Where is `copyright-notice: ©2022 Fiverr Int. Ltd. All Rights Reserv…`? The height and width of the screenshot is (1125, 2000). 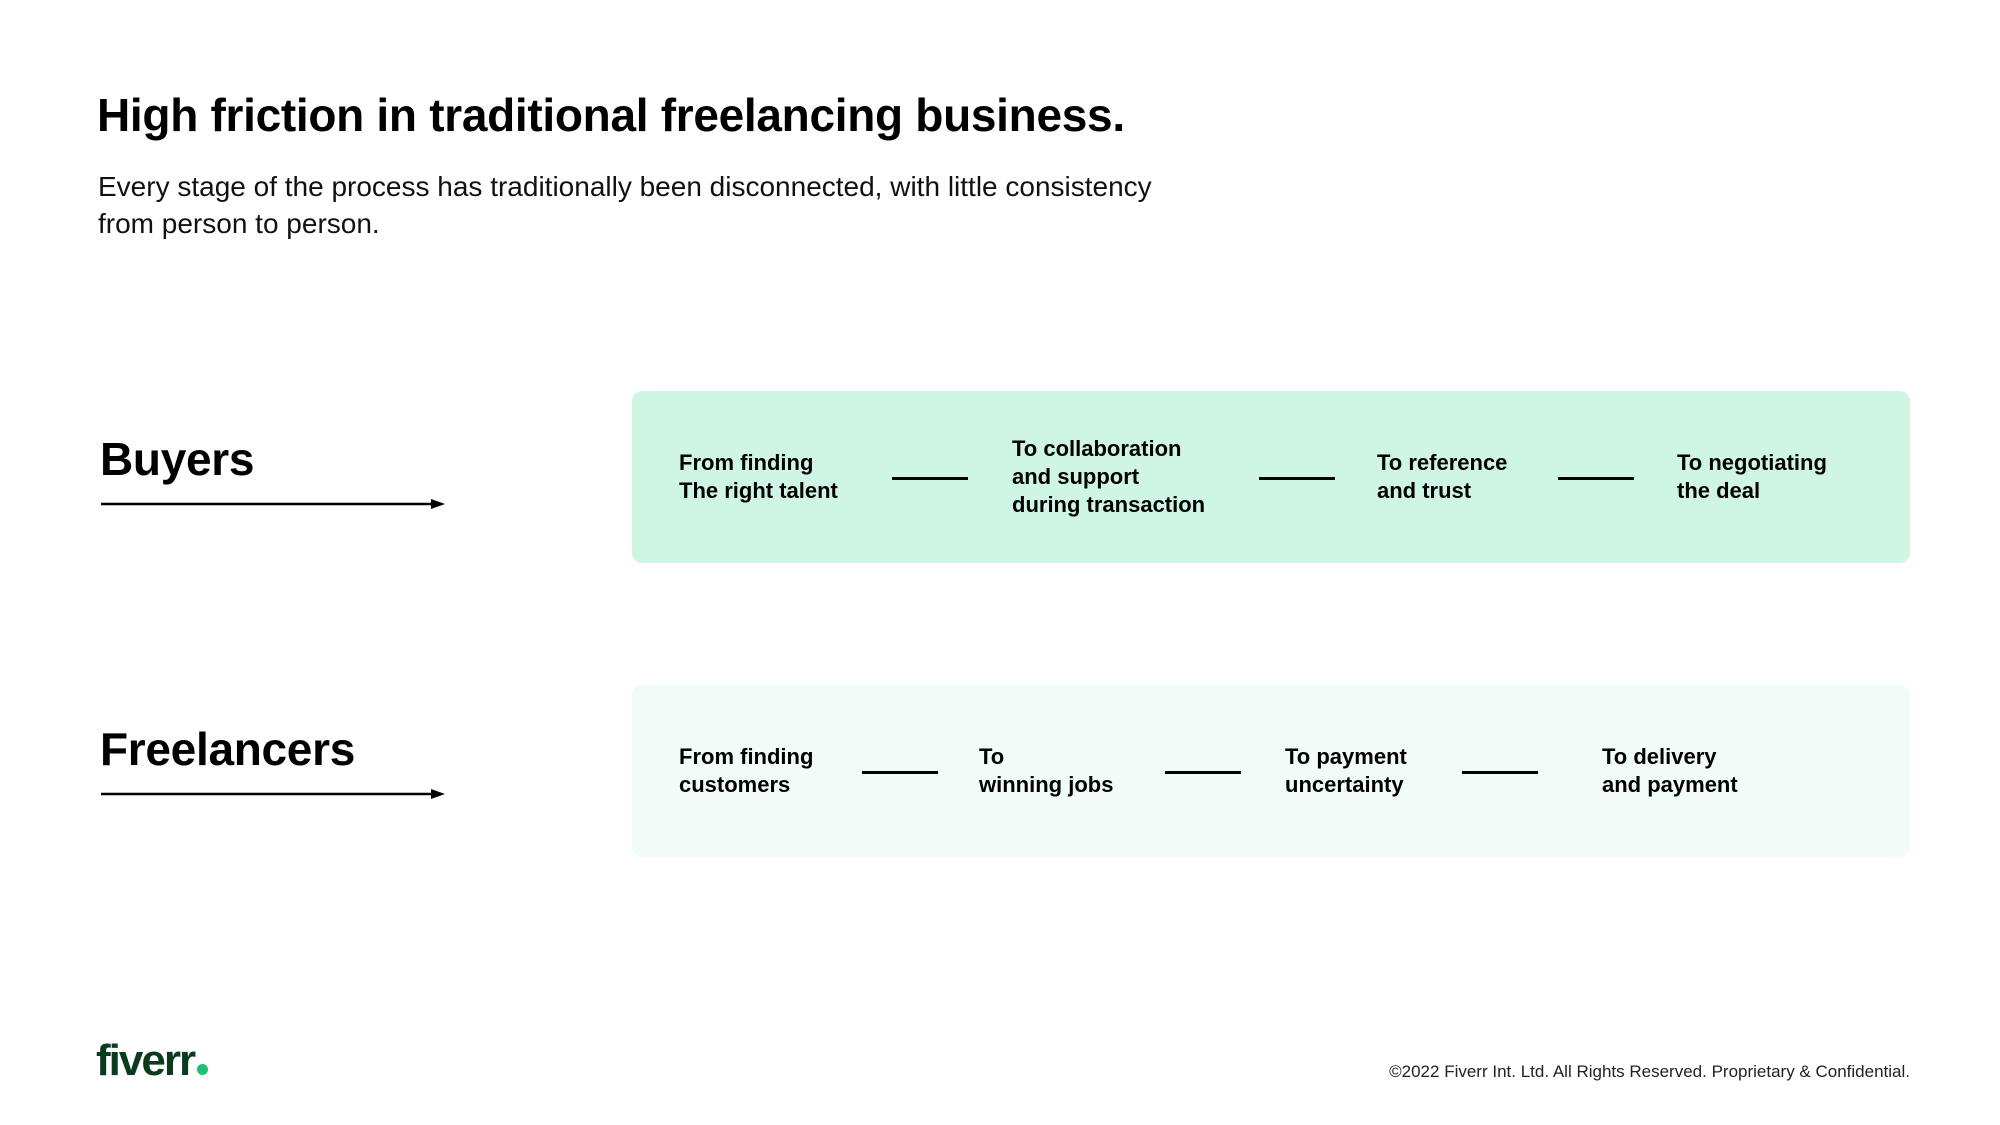
copyright-notice: ©2022 Fiverr Int. Ltd. All Rights Reserv… is located at coordinates (1649, 1071).